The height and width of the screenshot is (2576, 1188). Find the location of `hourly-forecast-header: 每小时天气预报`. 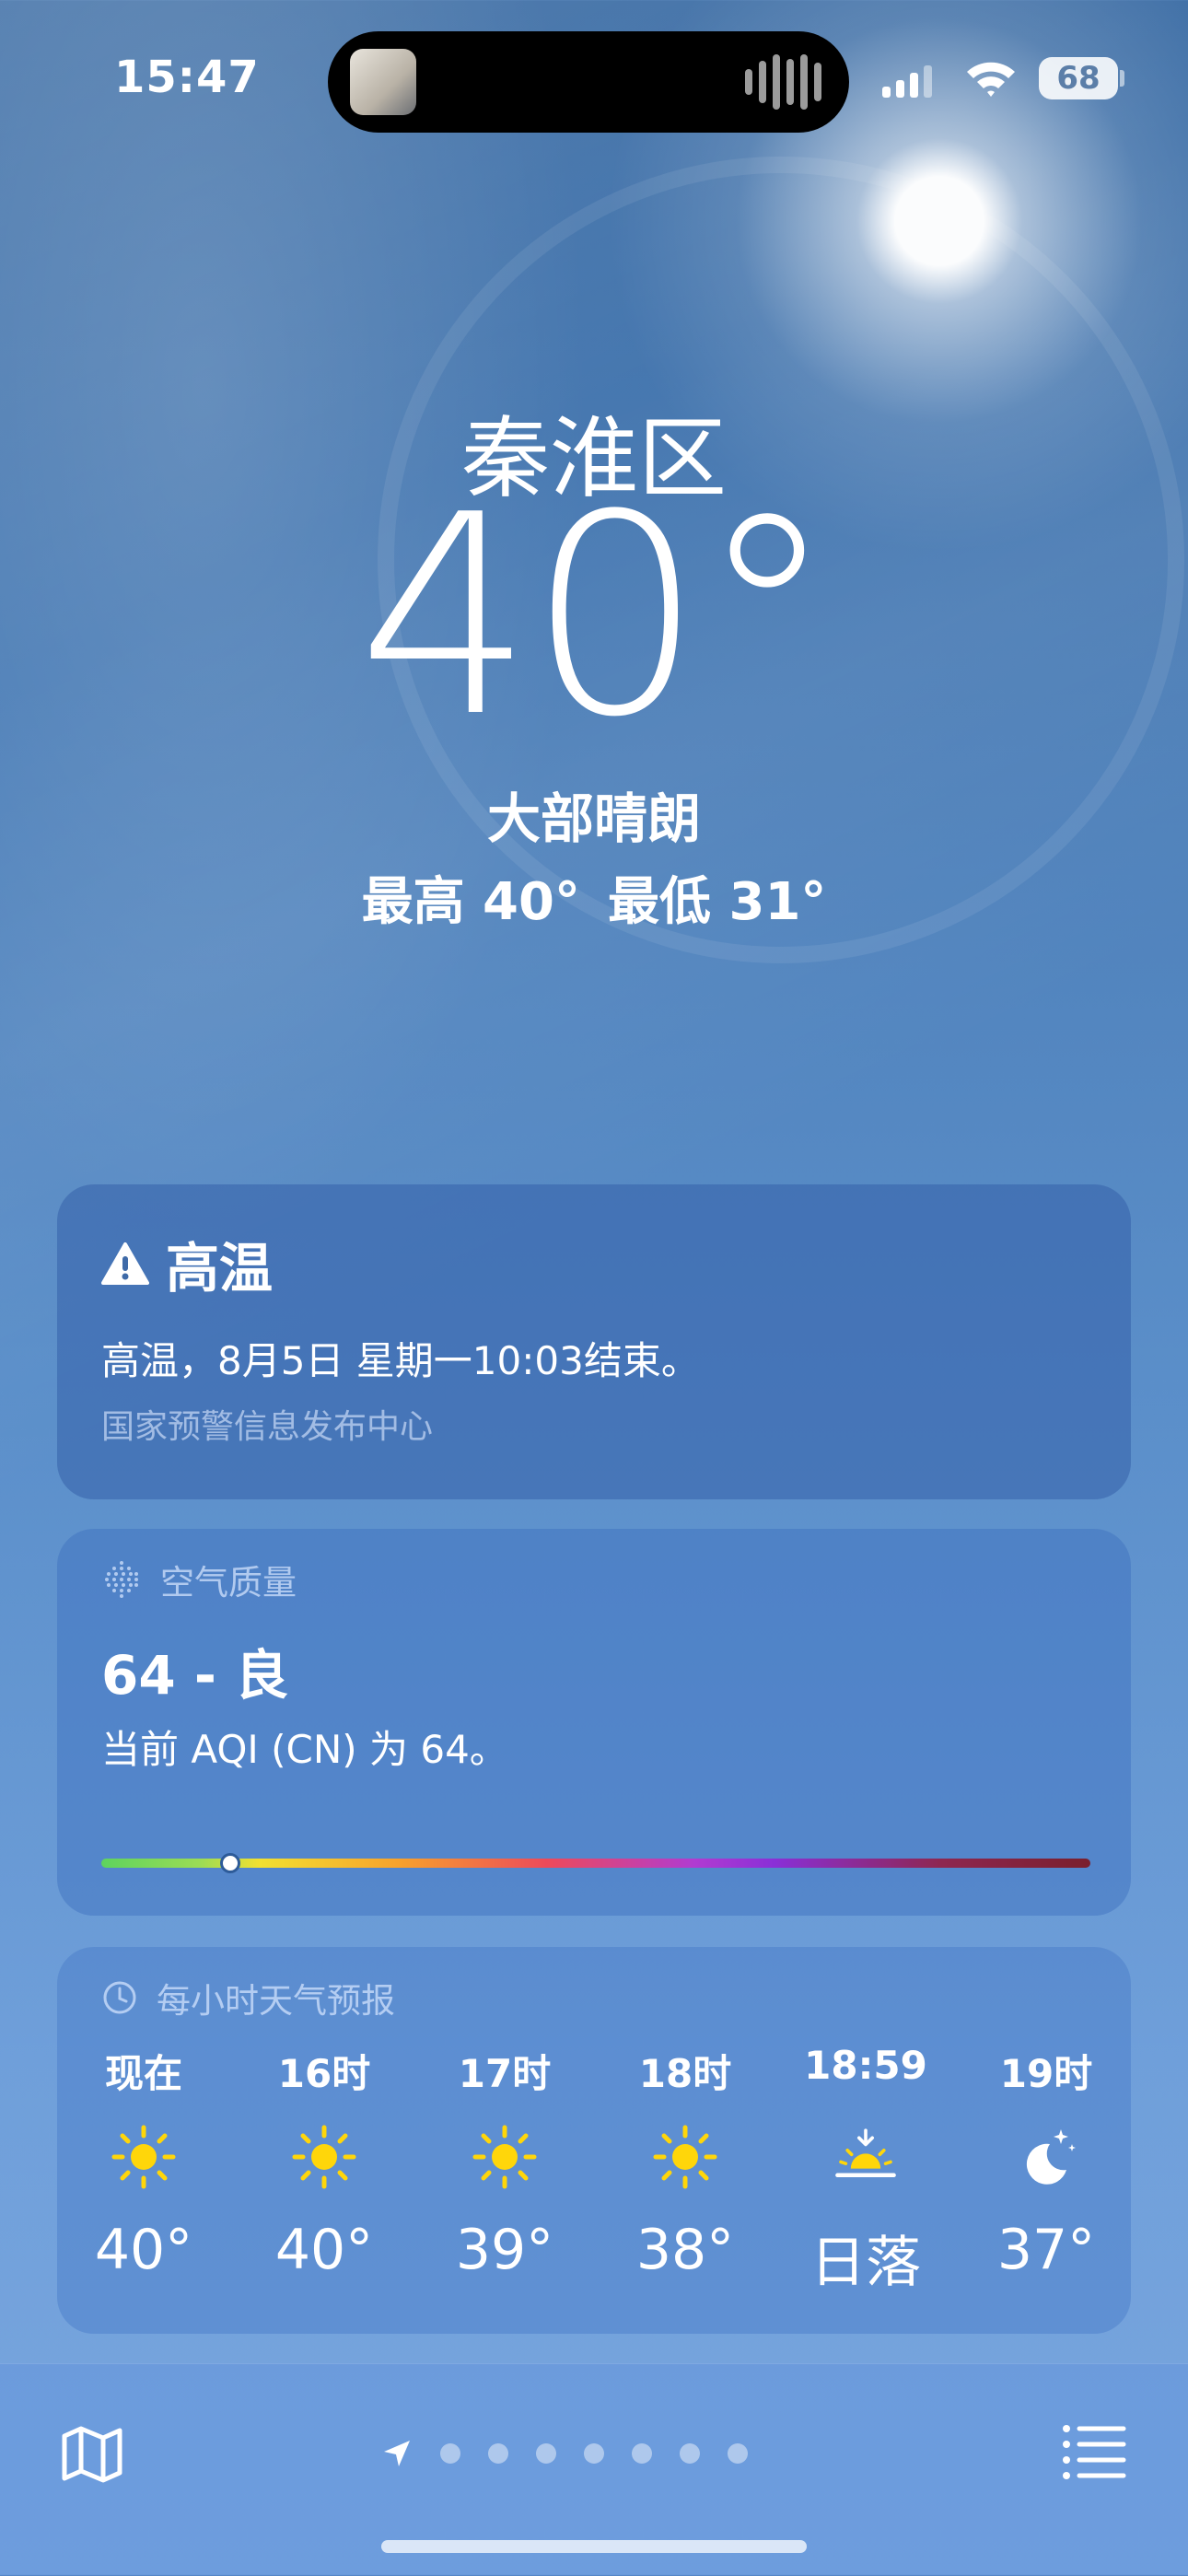

hourly-forecast-header: 每小时天气预报 is located at coordinates (248, 1997).